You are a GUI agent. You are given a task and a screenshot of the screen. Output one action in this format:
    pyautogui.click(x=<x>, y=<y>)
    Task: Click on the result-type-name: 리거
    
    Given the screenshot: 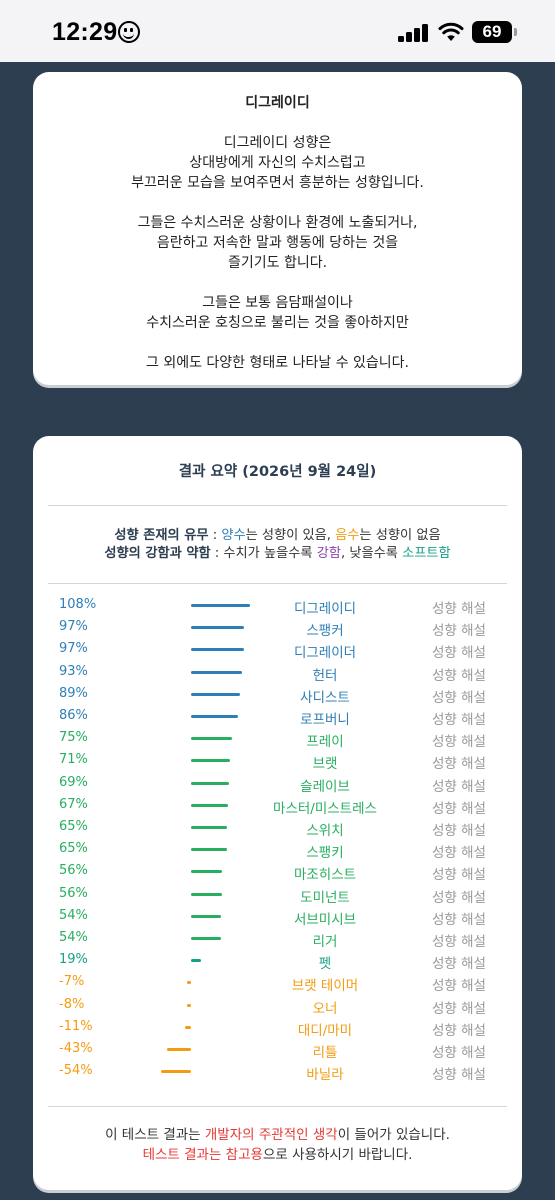 What is the action you would take?
    pyautogui.click(x=325, y=940)
    